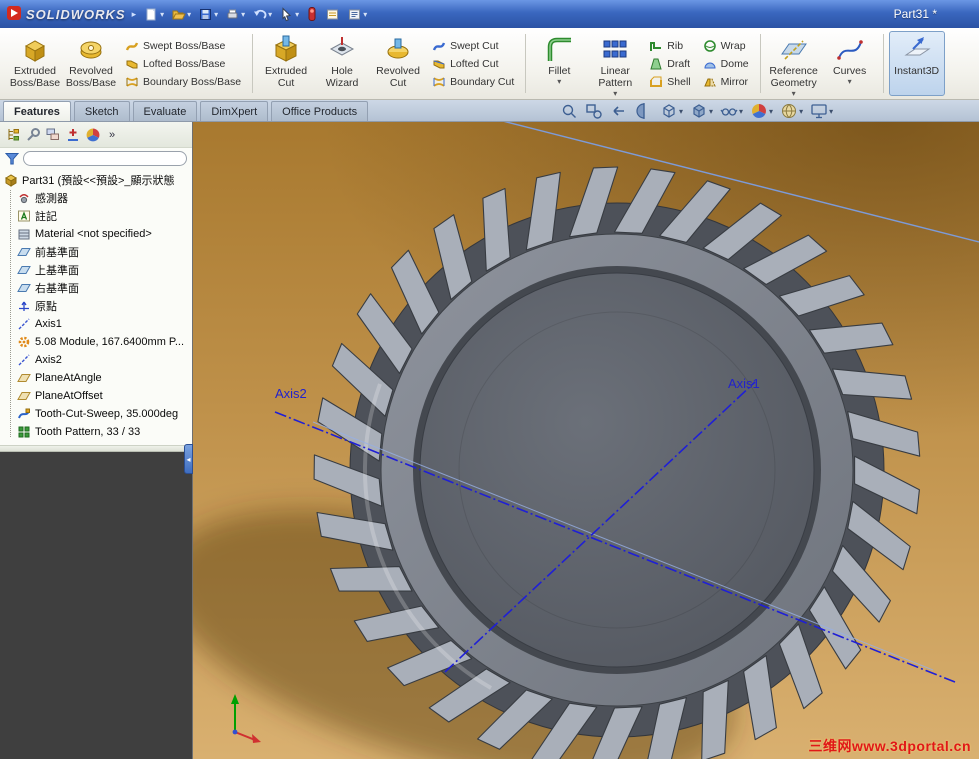 The width and height of the screenshot is (979, 759). What do you see at coordinates (262, 14) in the screenshot?
I see `undo-icon: ▾` at bounding box center [262, 14].